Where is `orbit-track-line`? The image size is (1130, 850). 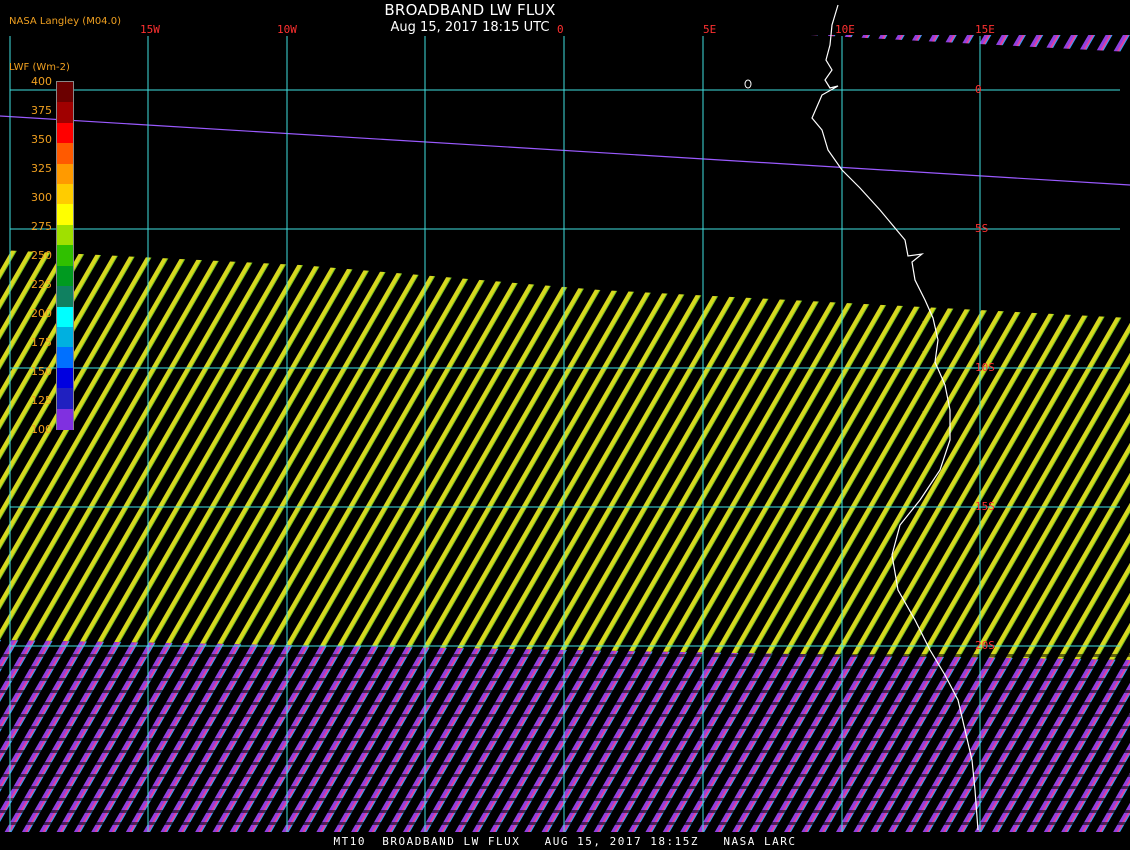
orbit-track-line is located at coordinates (565, 150).